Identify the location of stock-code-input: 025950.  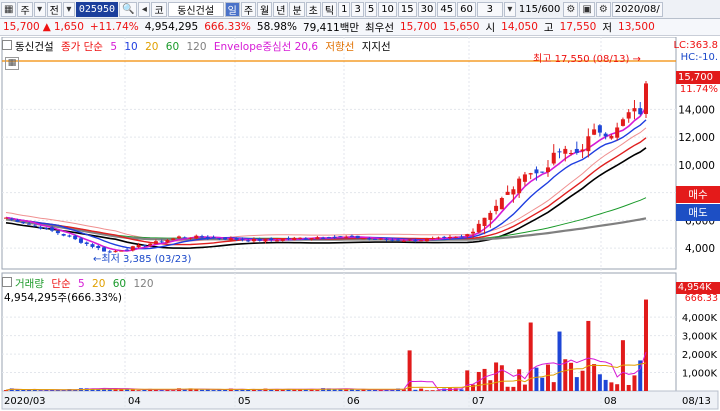
(96, 9).